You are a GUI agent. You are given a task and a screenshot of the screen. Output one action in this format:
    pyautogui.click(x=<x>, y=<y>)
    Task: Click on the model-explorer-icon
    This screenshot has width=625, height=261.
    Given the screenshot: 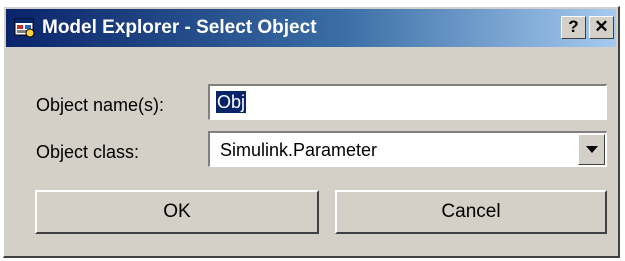 What is the action you would take?
    pyautogui.click(x=25, y=28)
    